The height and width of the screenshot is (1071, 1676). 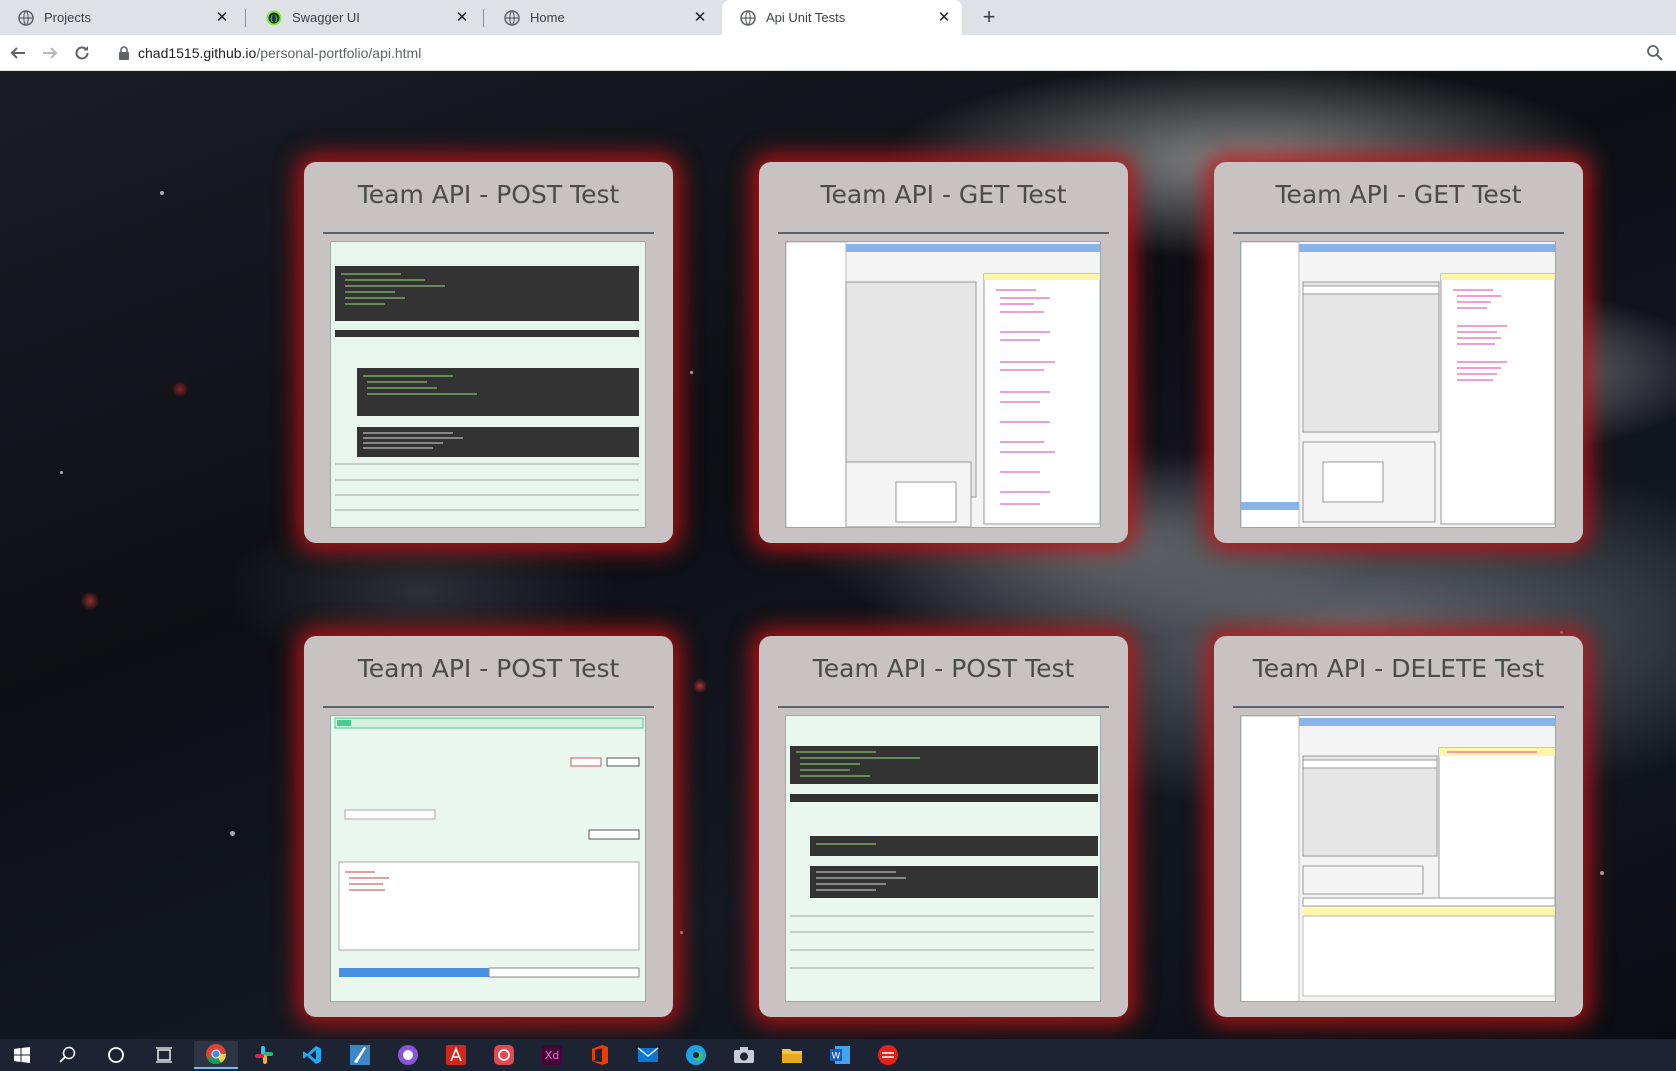 I want to click on office-icon, so click(x=600, y=1055).